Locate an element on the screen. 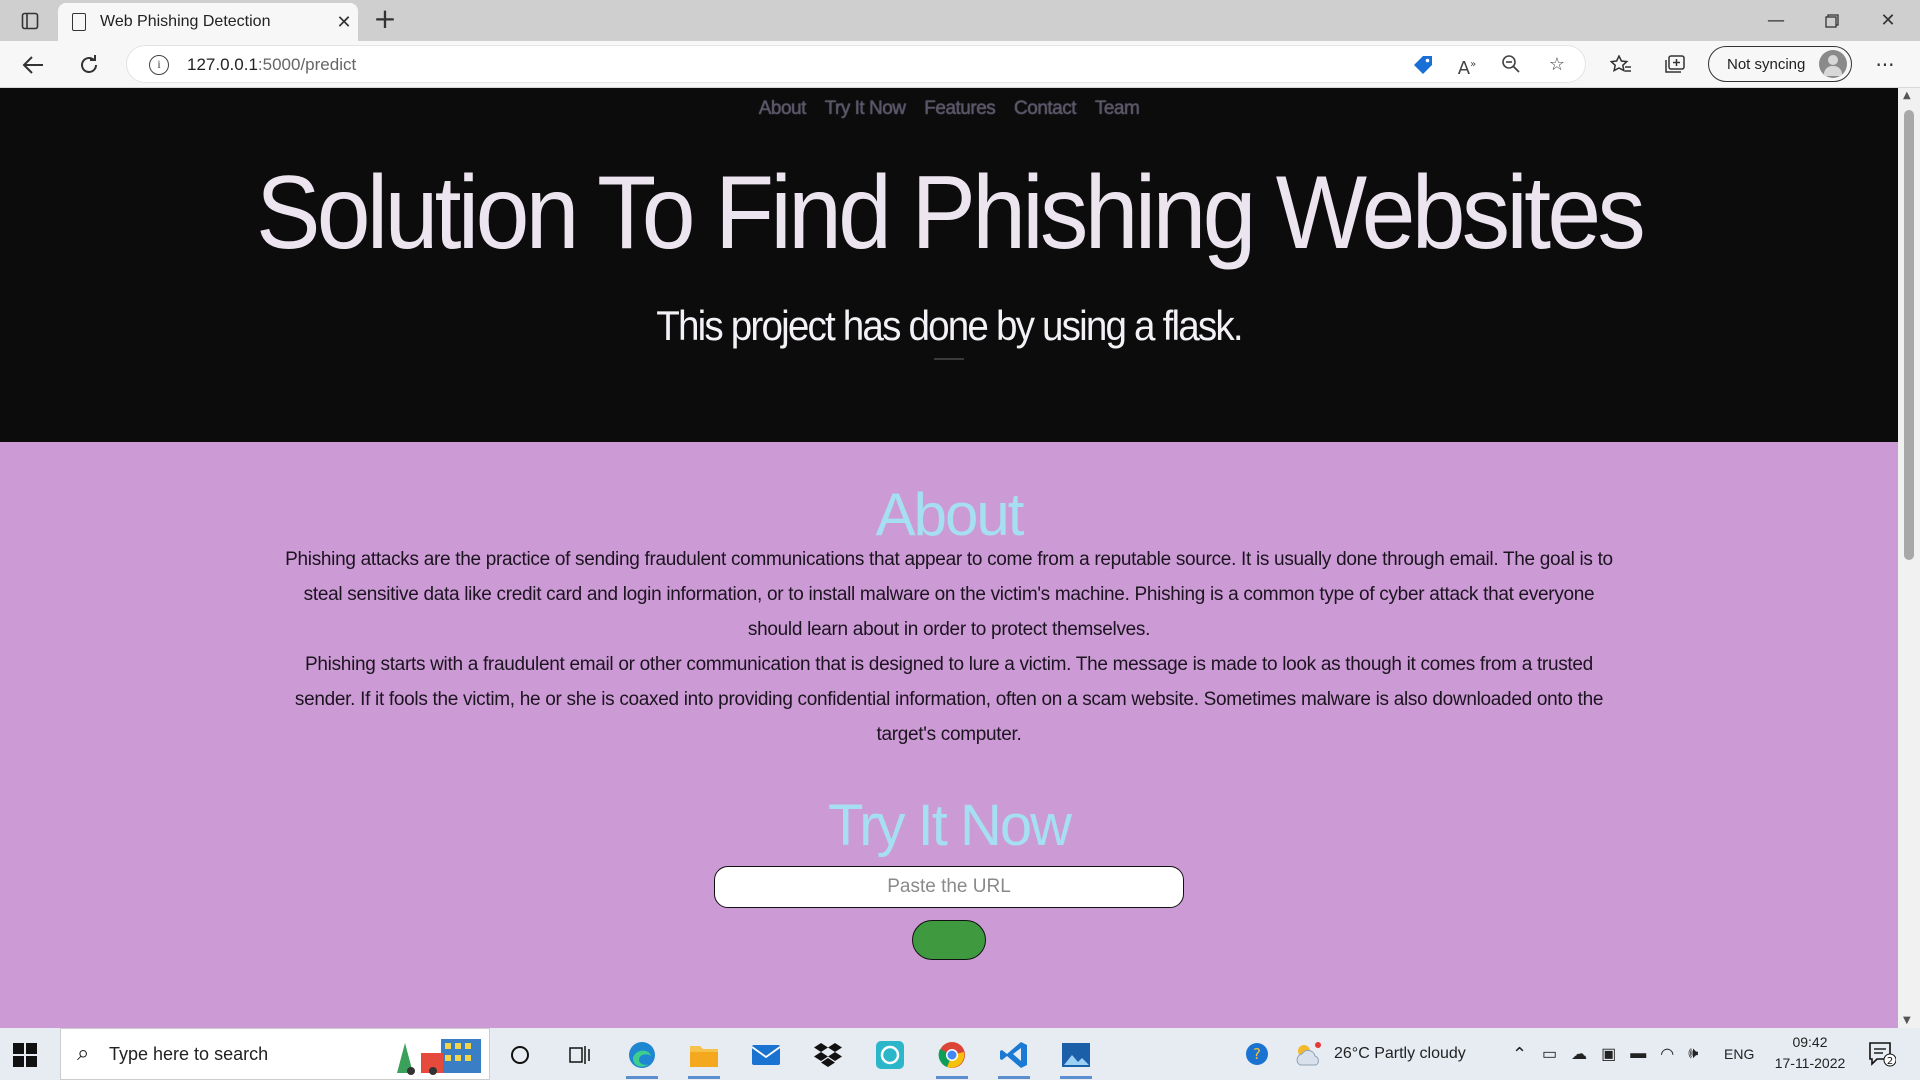 The image size is (1920, 1080). signal-icon is located at coordinates (890, 1055).